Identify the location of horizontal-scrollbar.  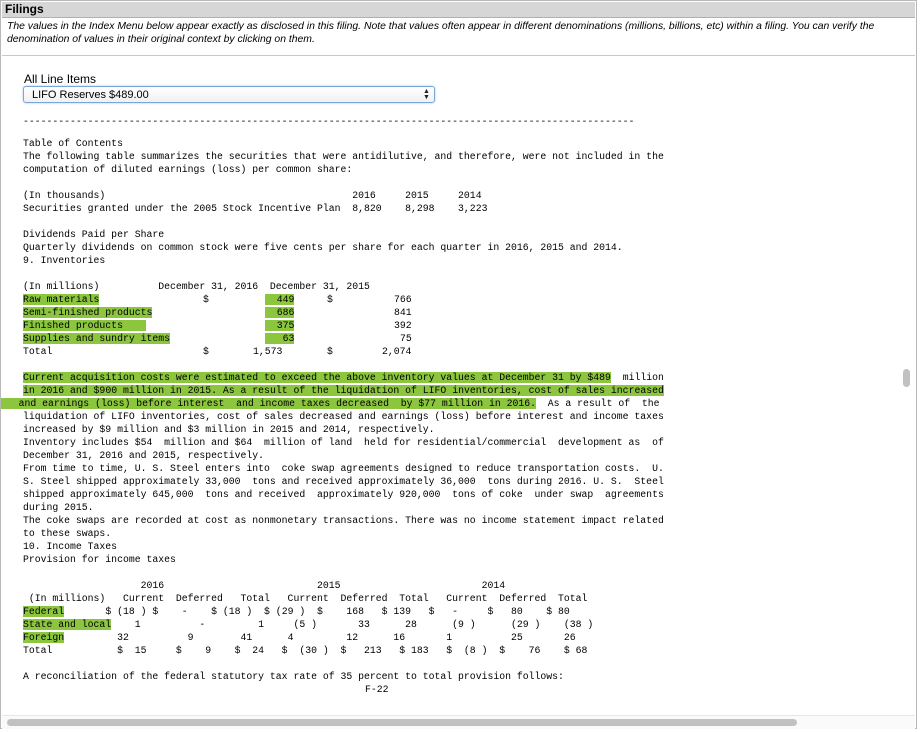
(458, 722).